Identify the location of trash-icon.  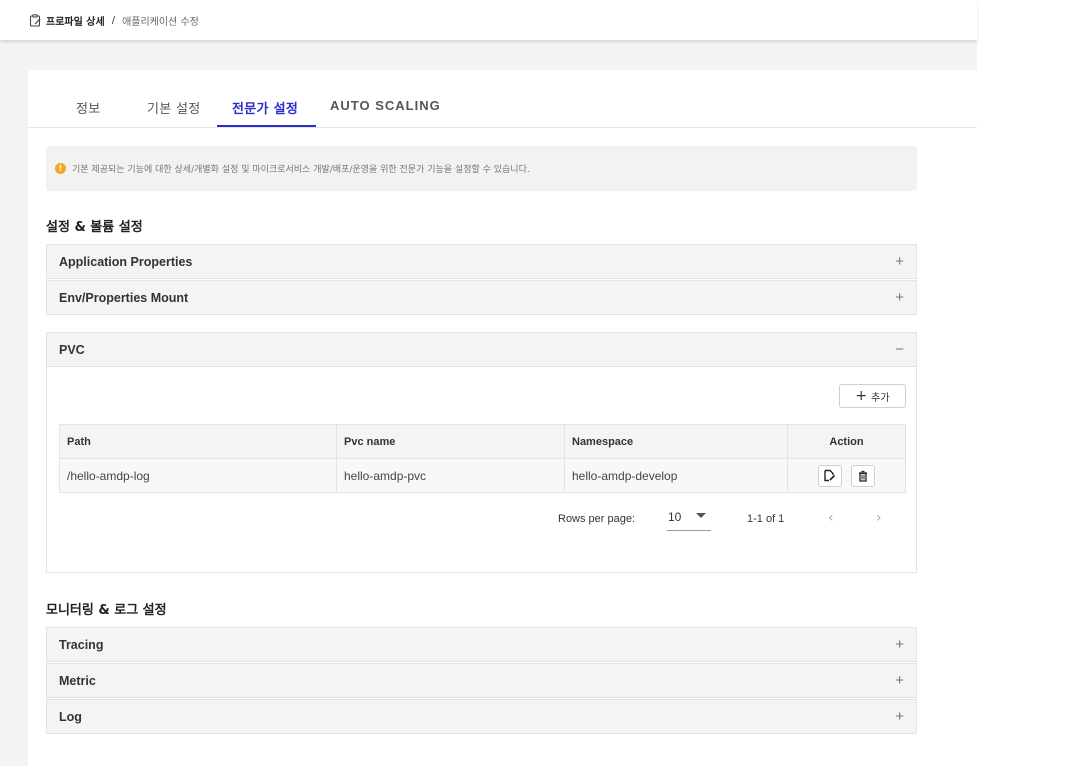
(863, 476).